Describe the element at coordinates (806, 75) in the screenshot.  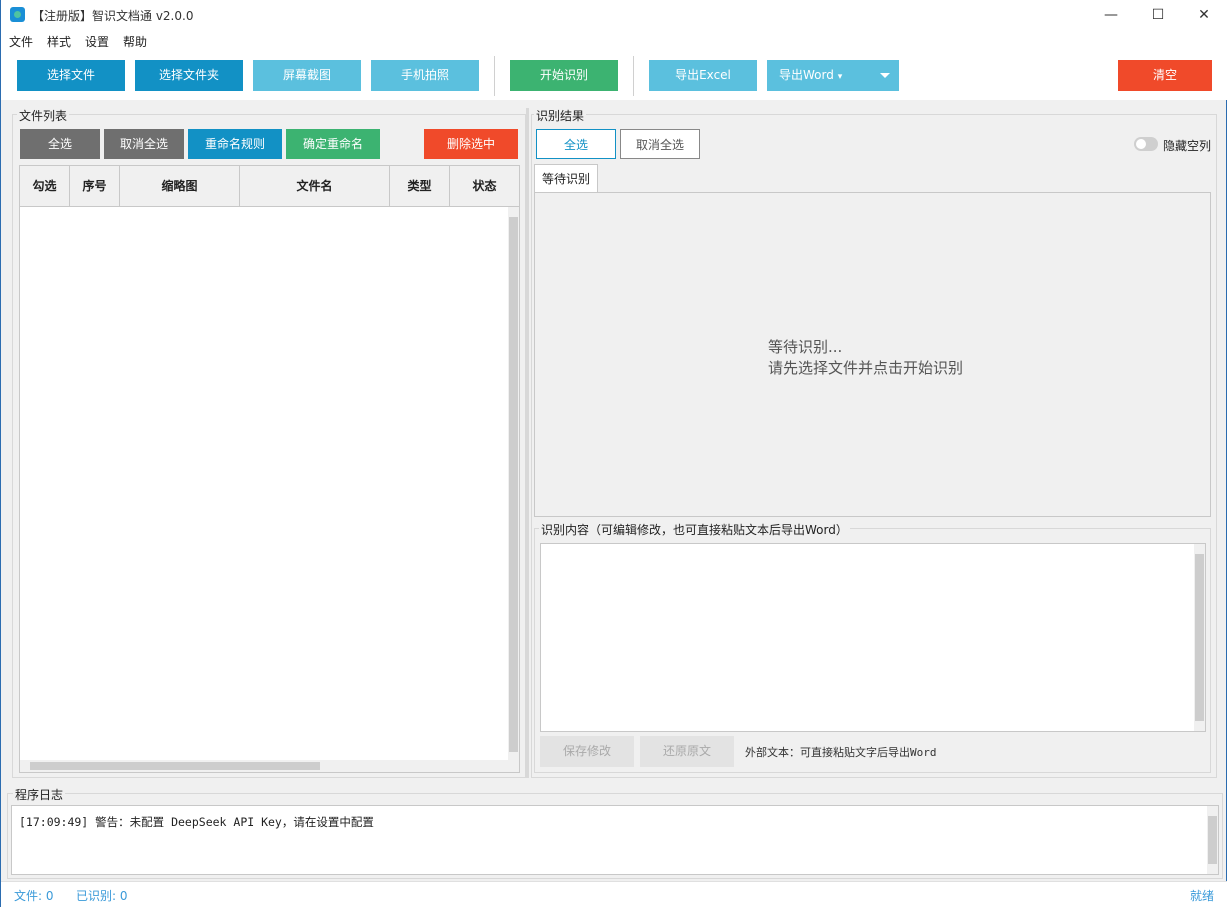
I see `export-word-label: 导出Word` at that location.